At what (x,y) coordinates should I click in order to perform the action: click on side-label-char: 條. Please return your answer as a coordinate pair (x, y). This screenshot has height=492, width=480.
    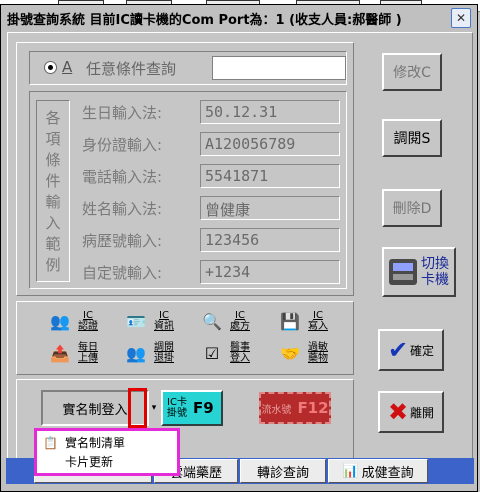
    Looking at the image, I should click on (53, 160).